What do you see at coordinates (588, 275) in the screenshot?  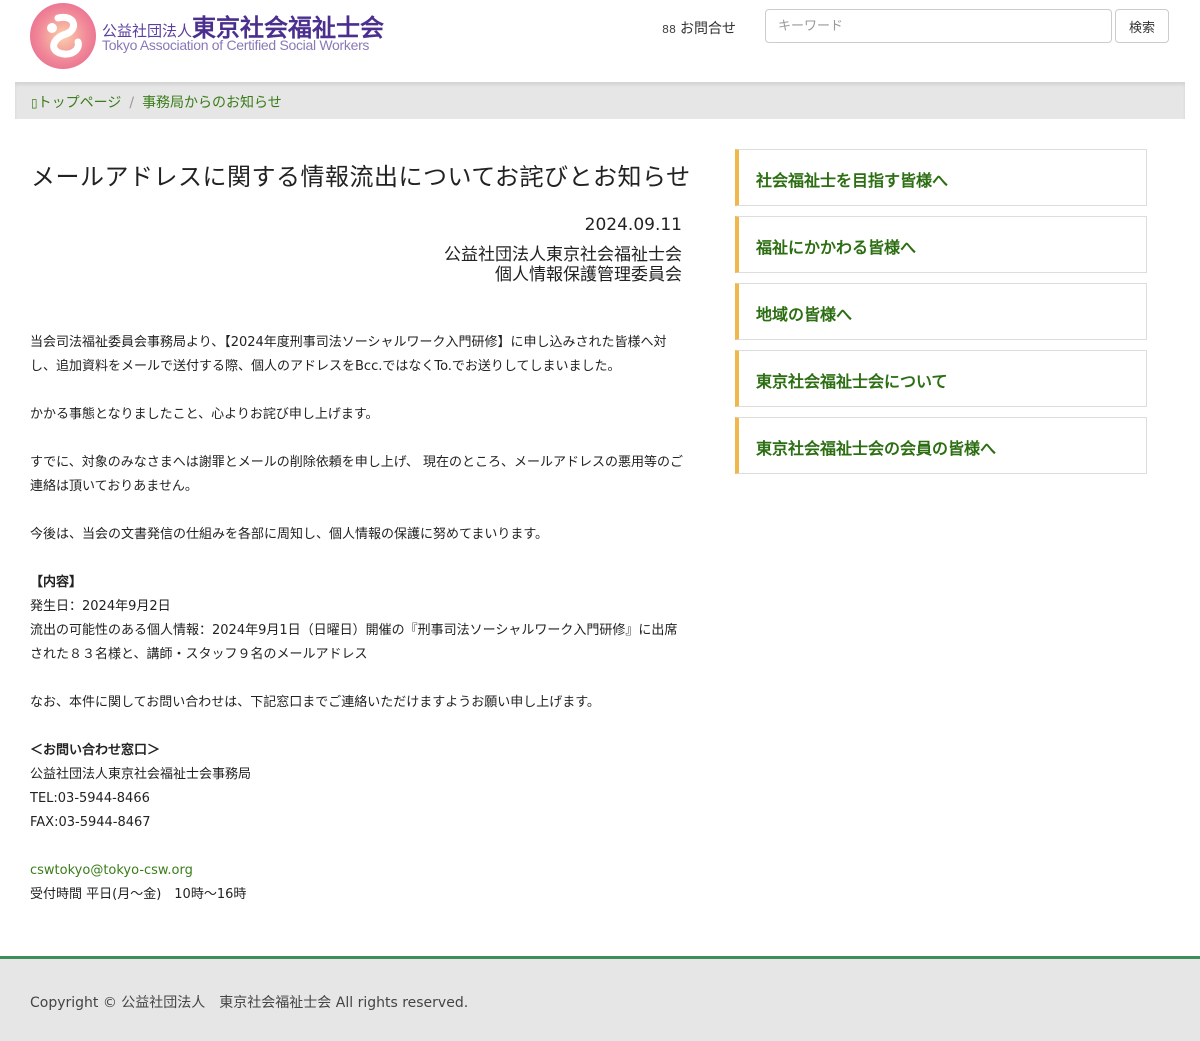 I see `org-line-2: 個人情報保護管理委員会` at bounding box center [588, 275].